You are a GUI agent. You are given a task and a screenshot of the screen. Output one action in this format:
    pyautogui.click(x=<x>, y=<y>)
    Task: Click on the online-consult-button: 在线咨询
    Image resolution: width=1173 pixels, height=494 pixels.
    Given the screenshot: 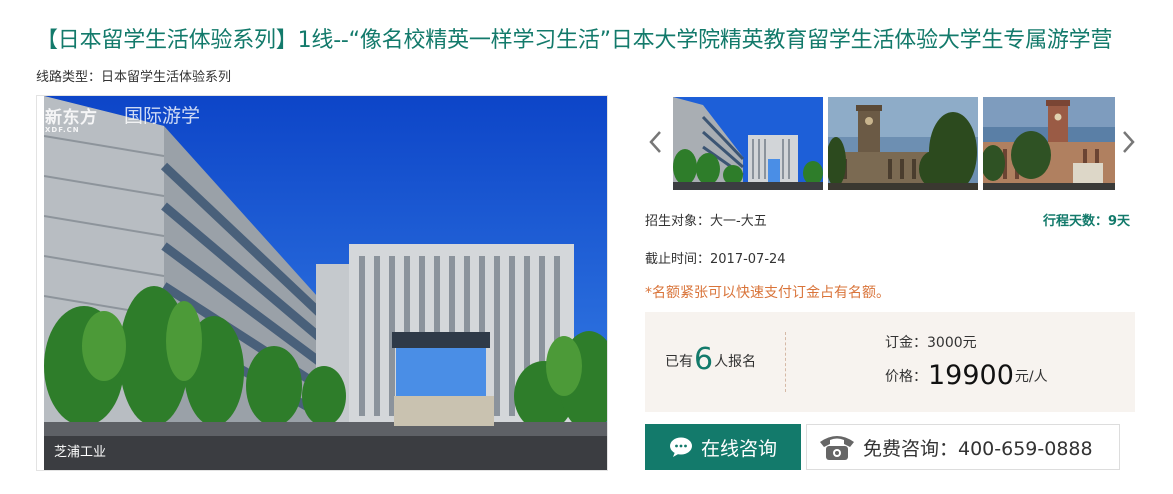 What is the action you would take?
    pyautogui.click(x=723, y=447)
    